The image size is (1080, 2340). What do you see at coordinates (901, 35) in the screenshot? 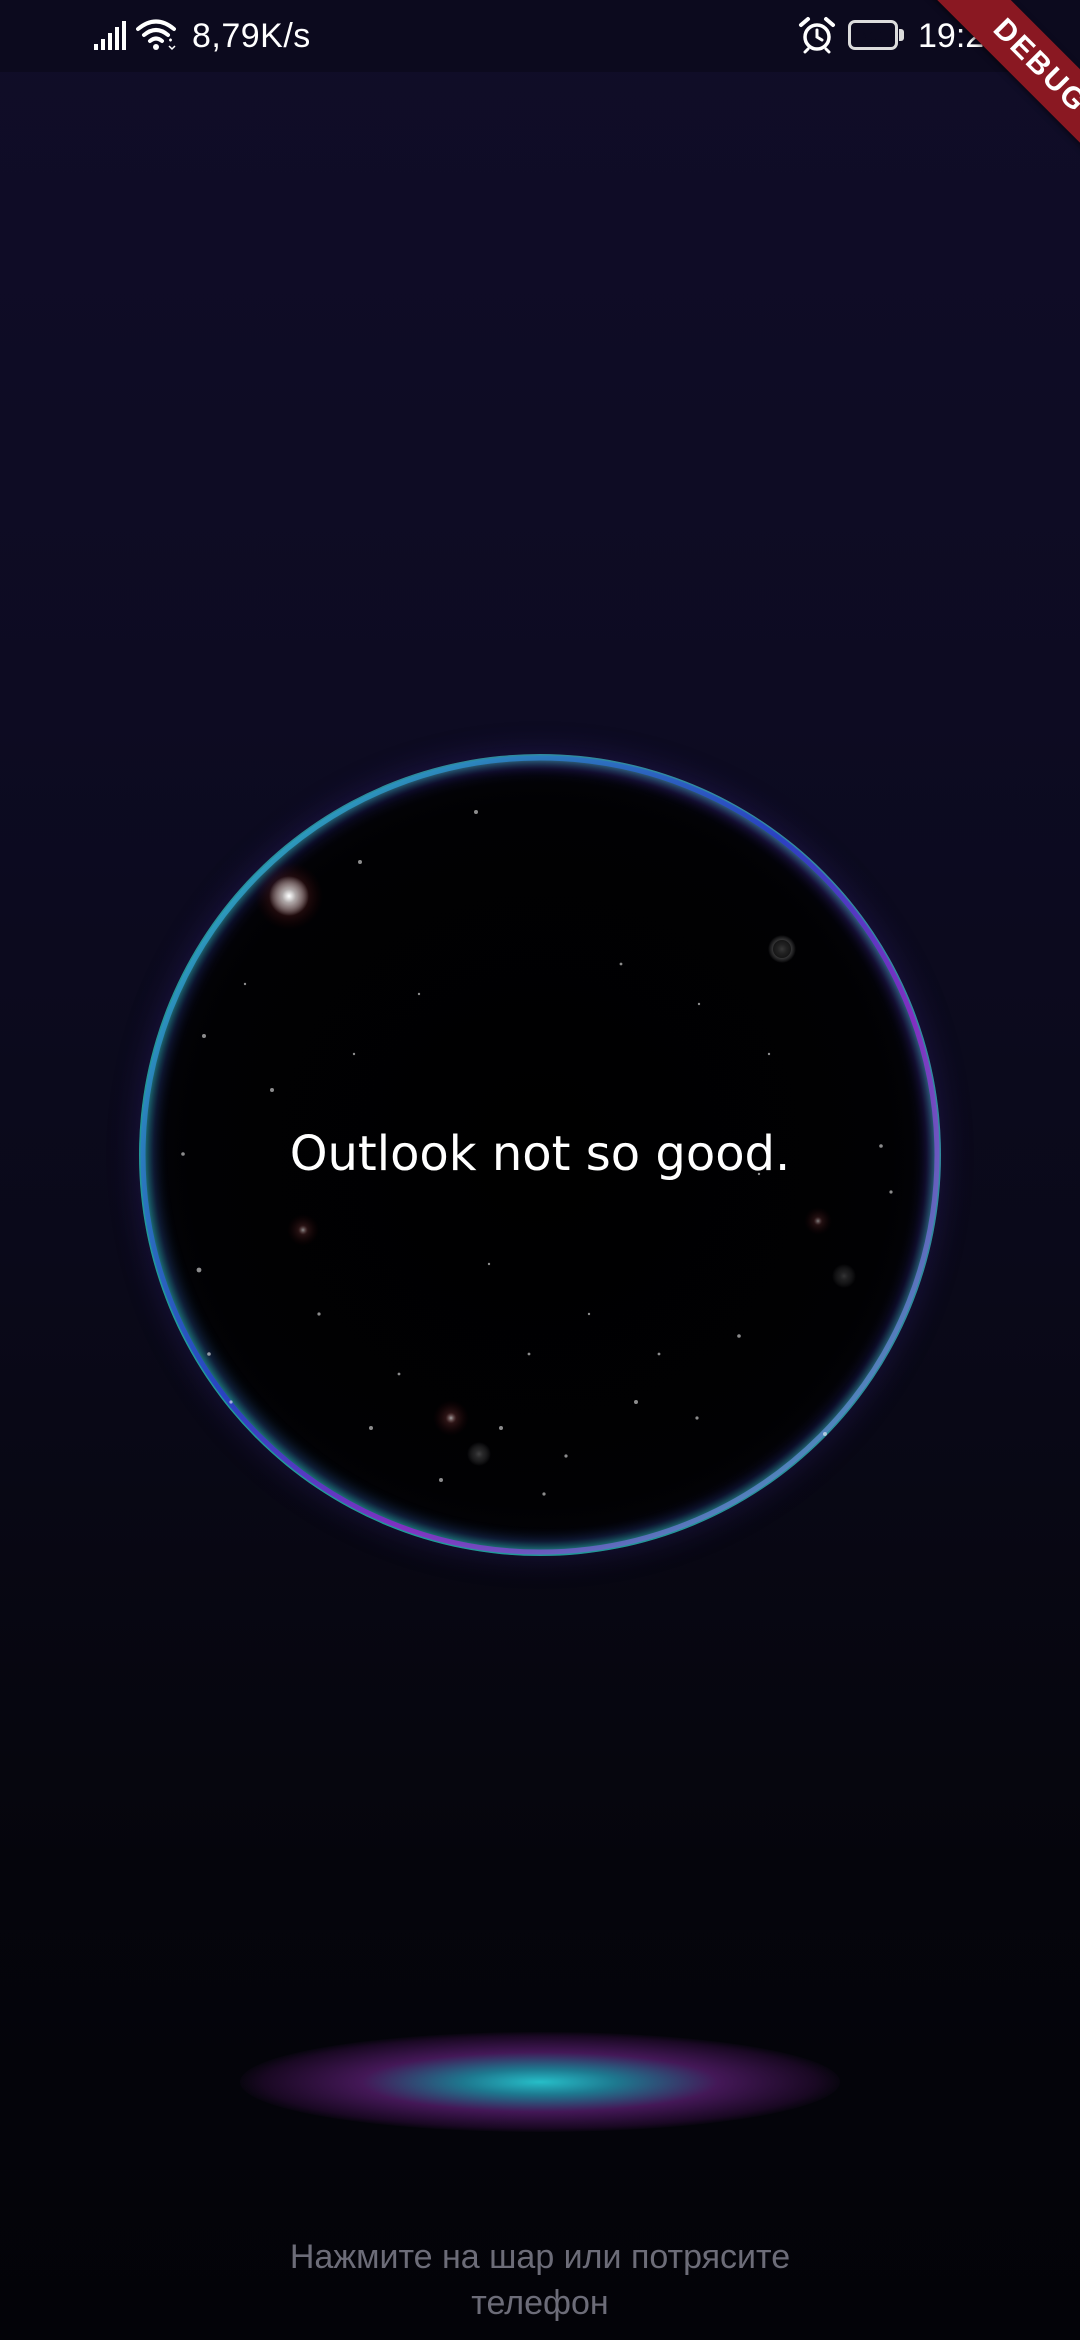
I see `battery-tip` at bounding box center [901, 35].